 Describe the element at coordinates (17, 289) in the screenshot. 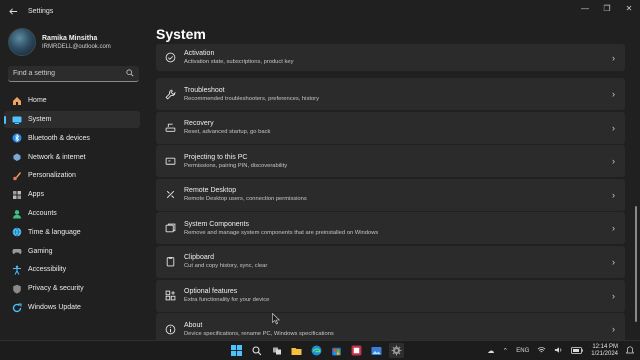

I see `shield-icon` at that location.